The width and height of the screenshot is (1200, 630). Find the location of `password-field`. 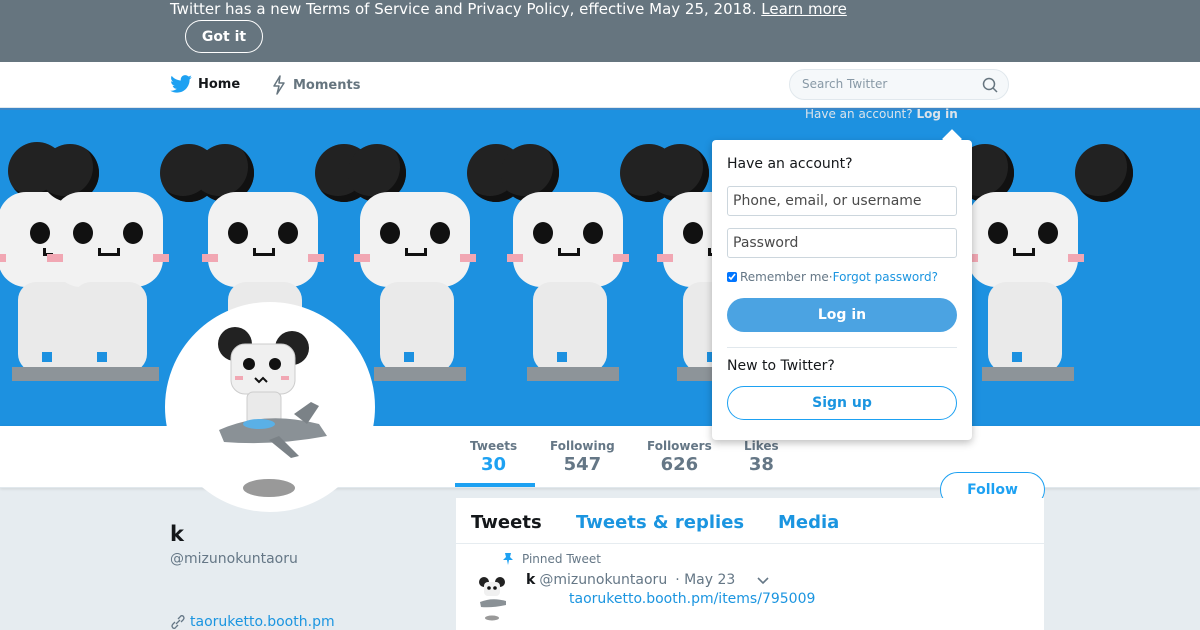

password-field is located at coordinates (842, 243).